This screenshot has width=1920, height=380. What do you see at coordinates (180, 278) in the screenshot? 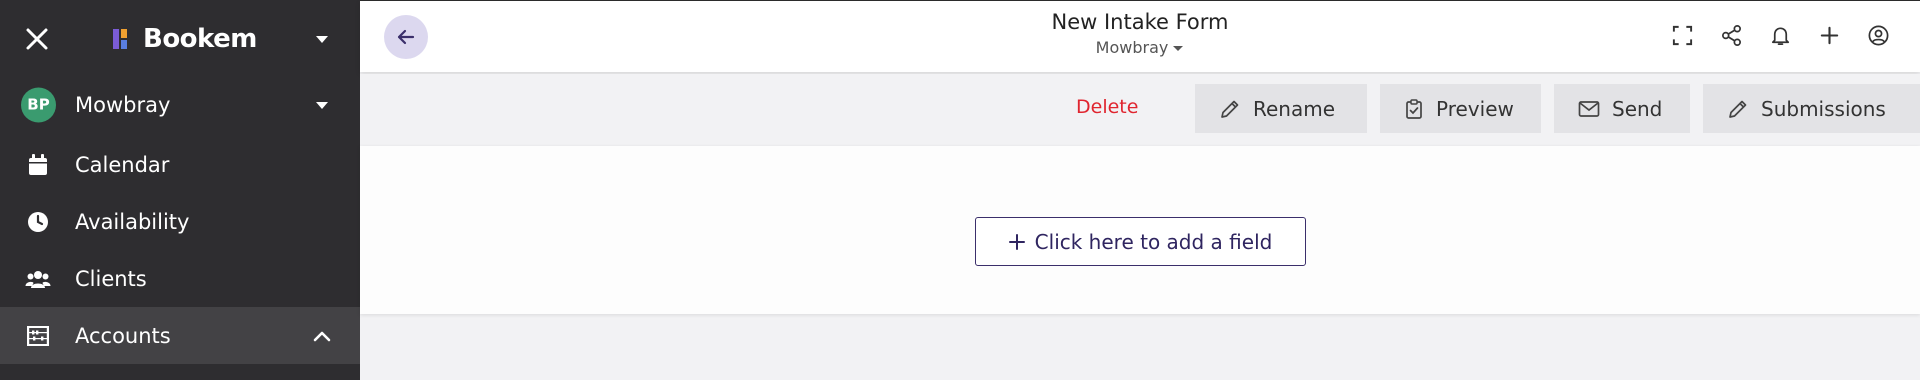
I see `sidebar-item-clients: Clients` at bounding box center [180, 278].